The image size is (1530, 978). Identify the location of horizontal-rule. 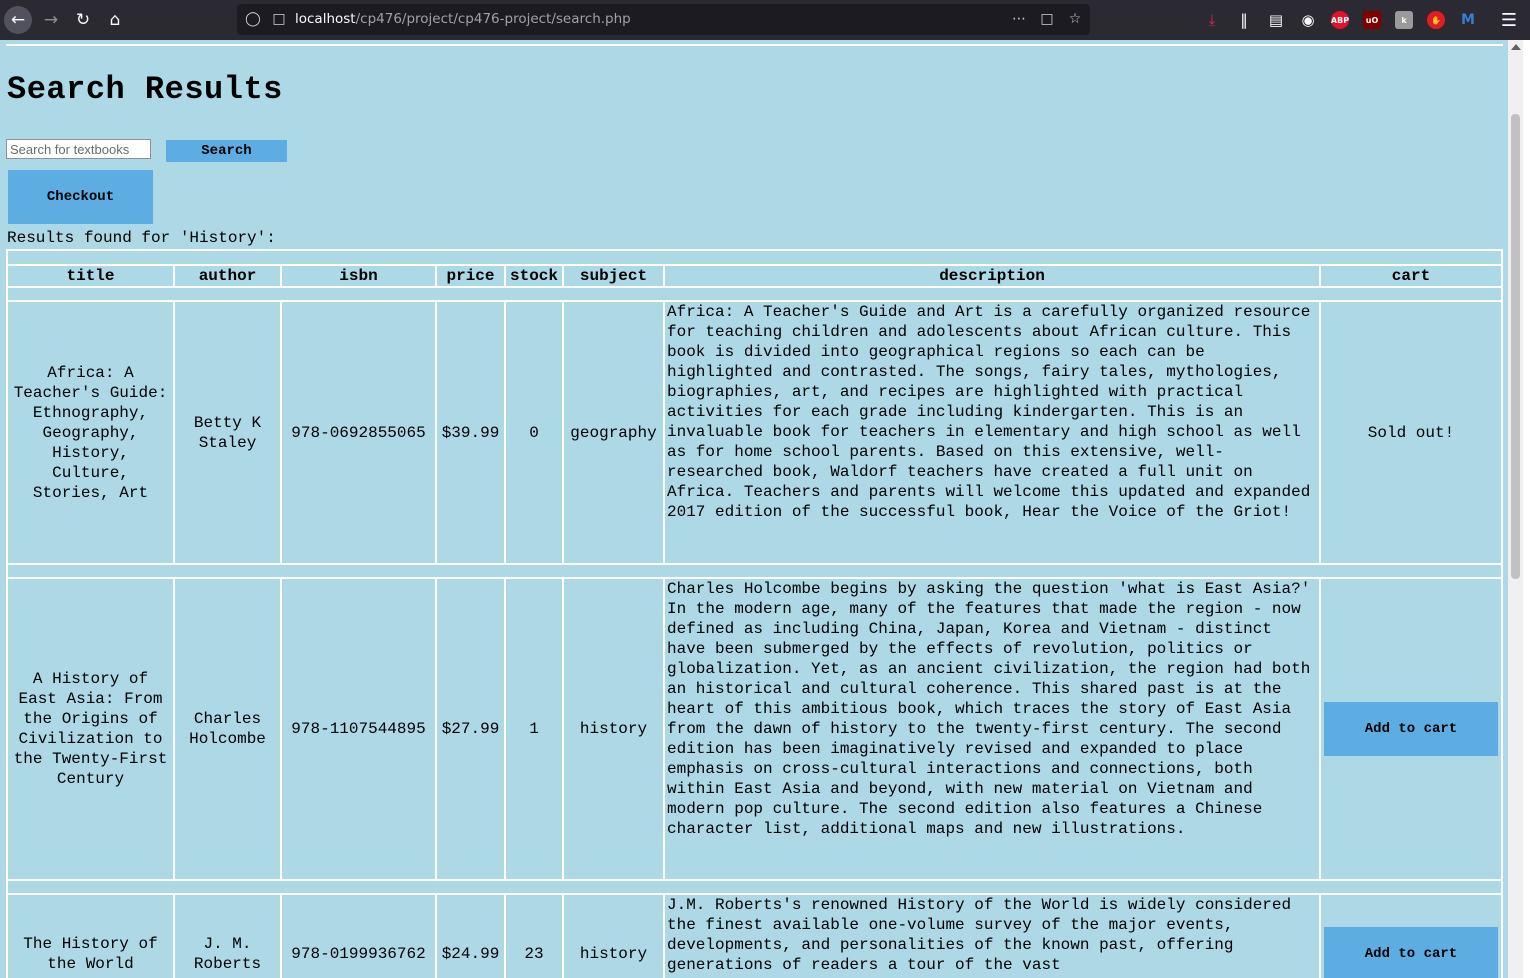
(754, 45).